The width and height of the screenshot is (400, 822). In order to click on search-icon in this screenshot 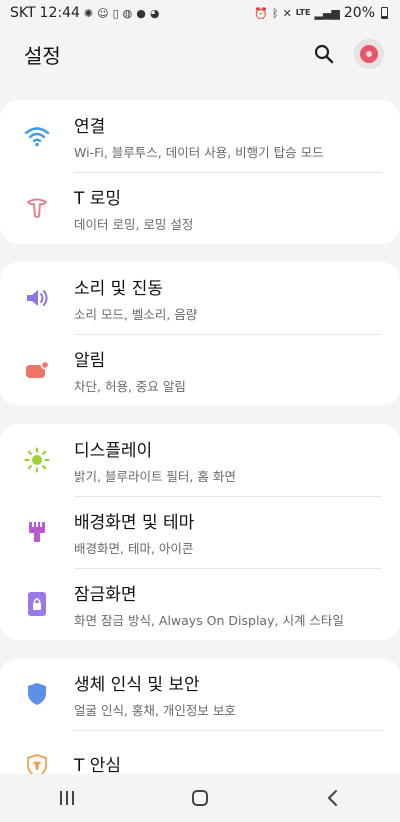, I will do `click(324, 54)`.